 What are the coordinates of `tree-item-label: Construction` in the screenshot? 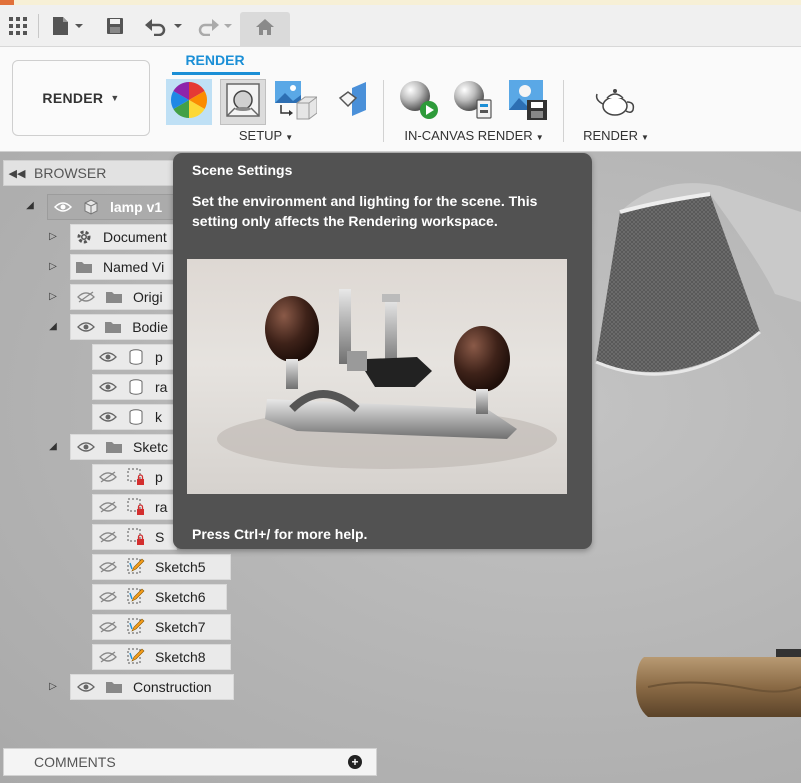 It's located at (172, 687).